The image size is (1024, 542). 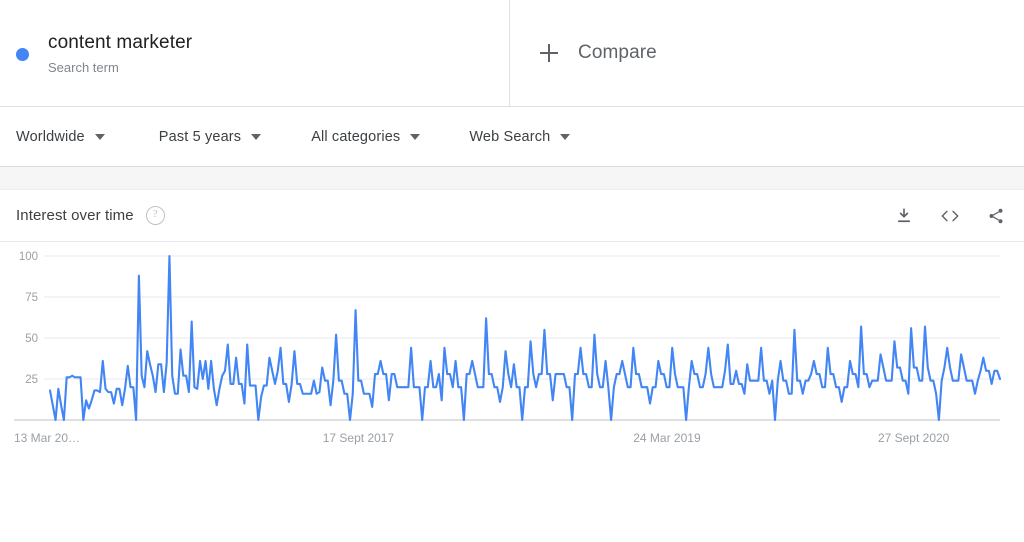 I want to click on filter-time-range: Past 5 years, so click(x=210, y=136).